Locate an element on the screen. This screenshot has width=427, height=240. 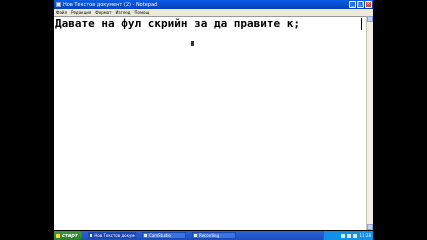
task-label: Recording is located at coordinates (209, 235).